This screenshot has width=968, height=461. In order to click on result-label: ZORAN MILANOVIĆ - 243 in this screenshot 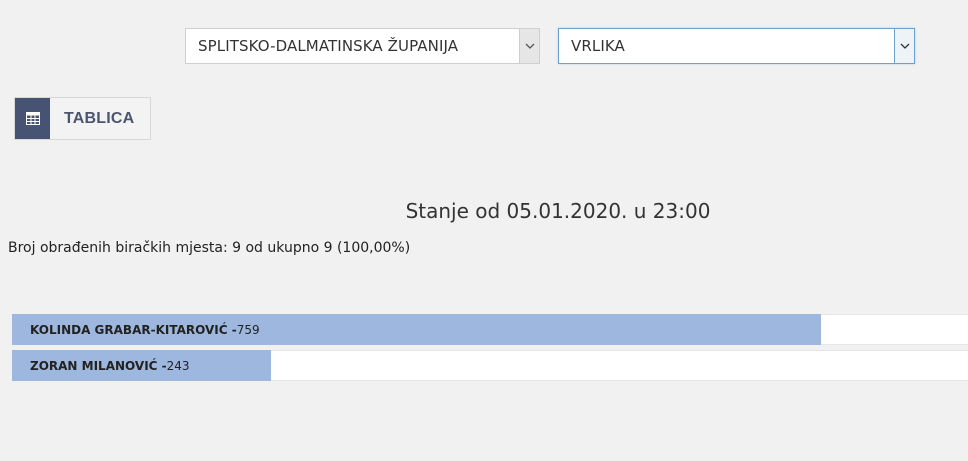, I will do `click(110, 365)`.